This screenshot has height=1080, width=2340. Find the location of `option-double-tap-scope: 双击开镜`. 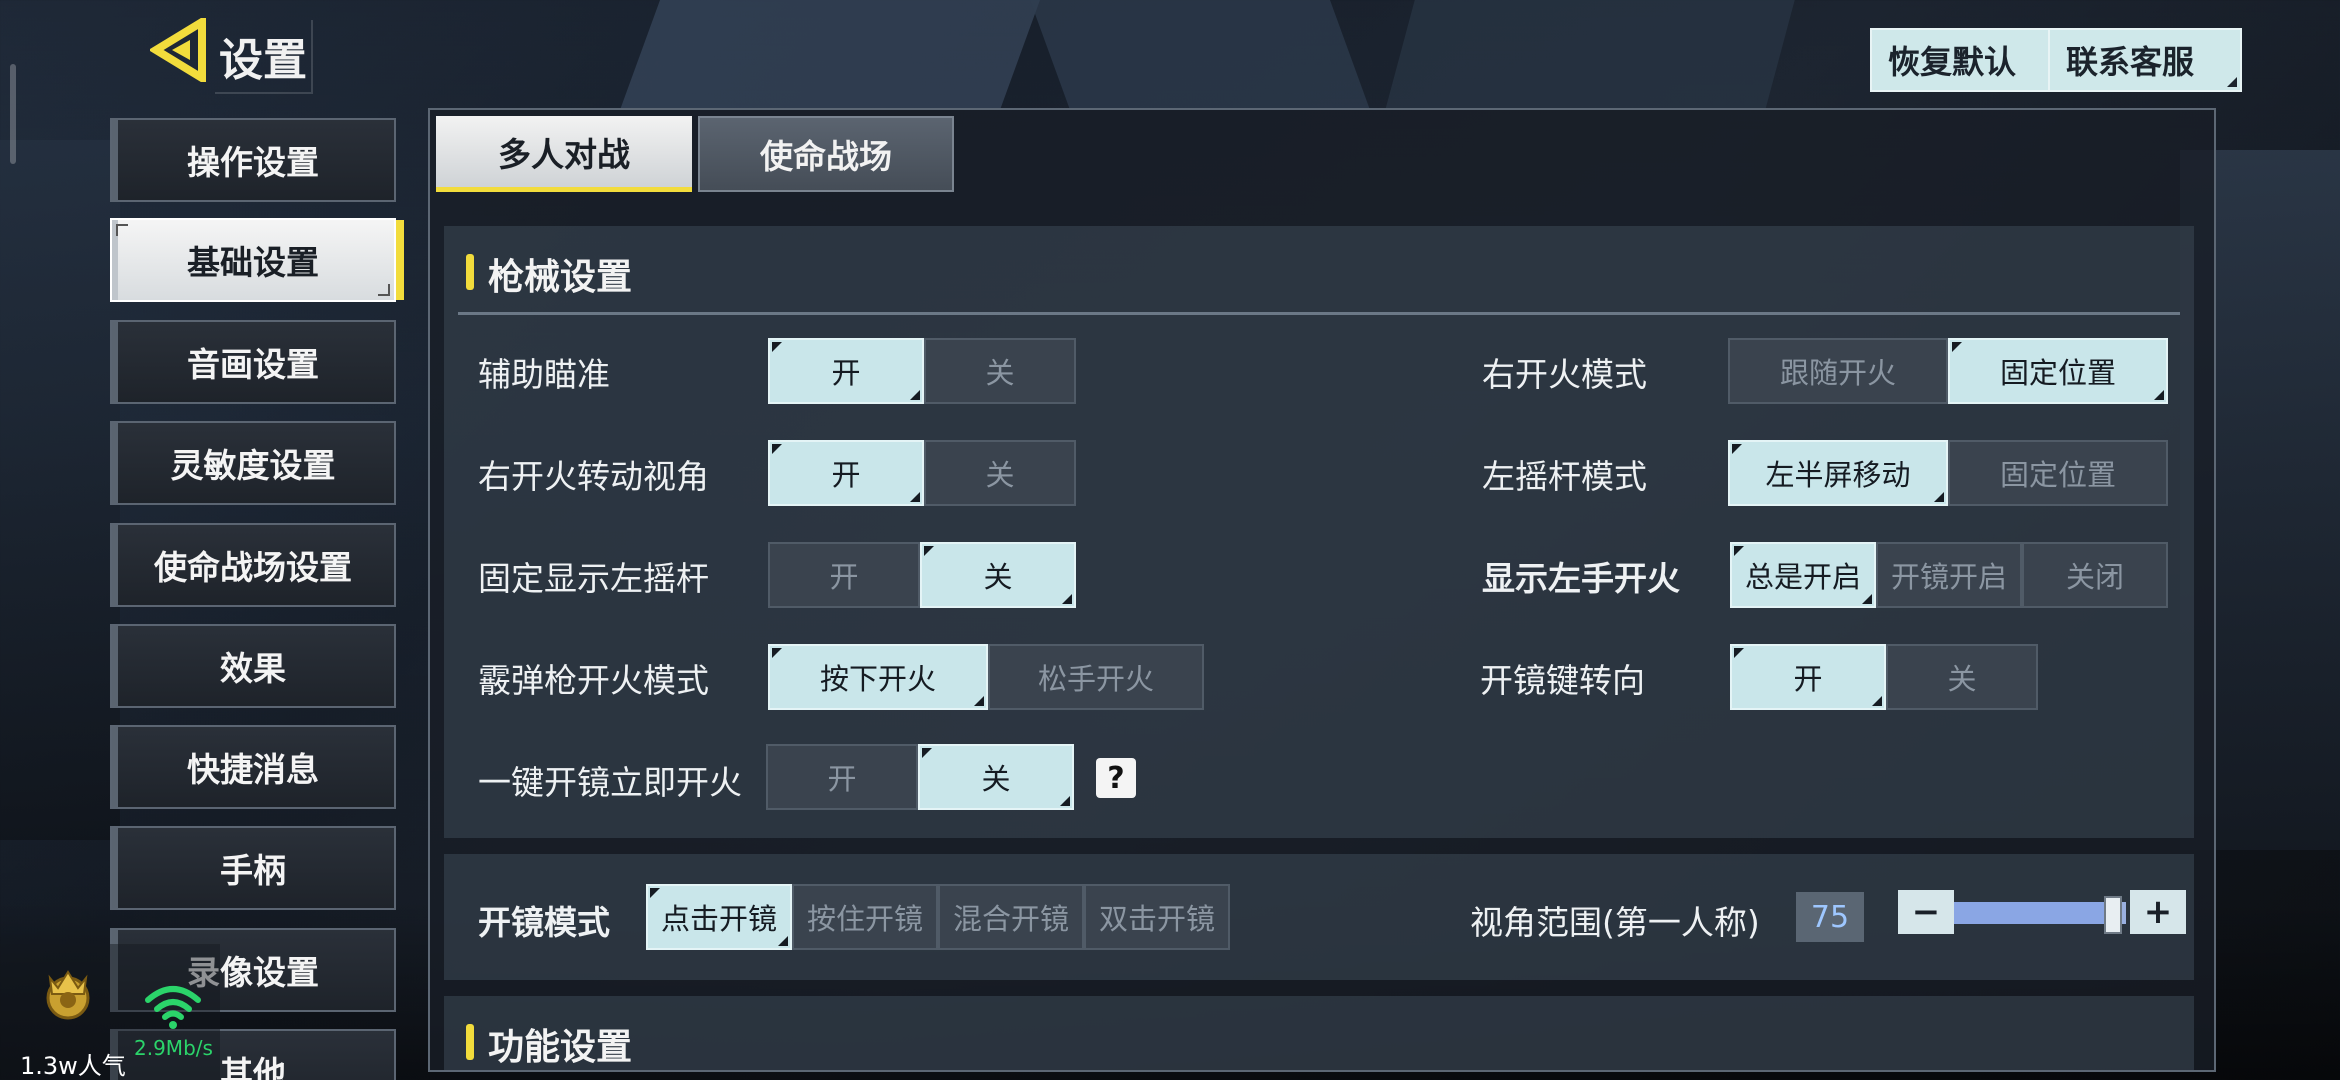

option-double-tap-scope: 双击开镜 is located at coordinates (1157, 917).